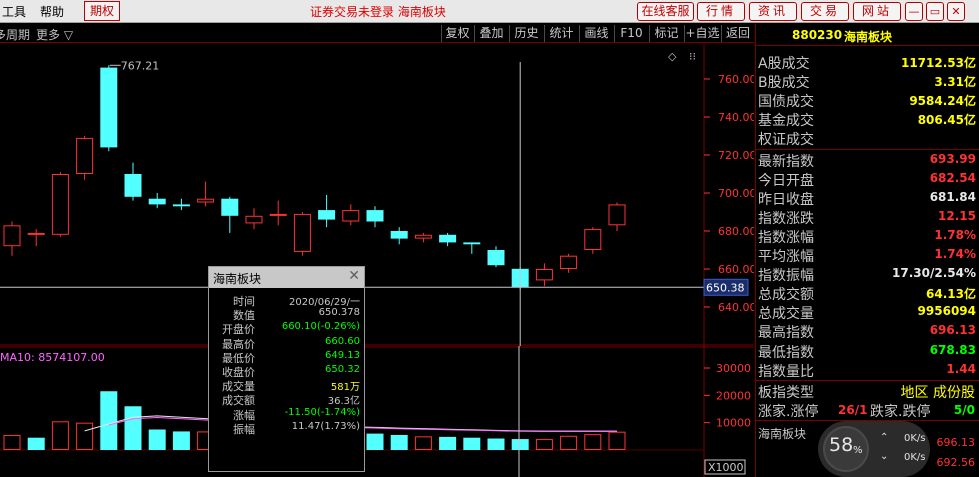  I want to click on popup-row: 开盘价 660.10(-0.26%), so click(286, 328).